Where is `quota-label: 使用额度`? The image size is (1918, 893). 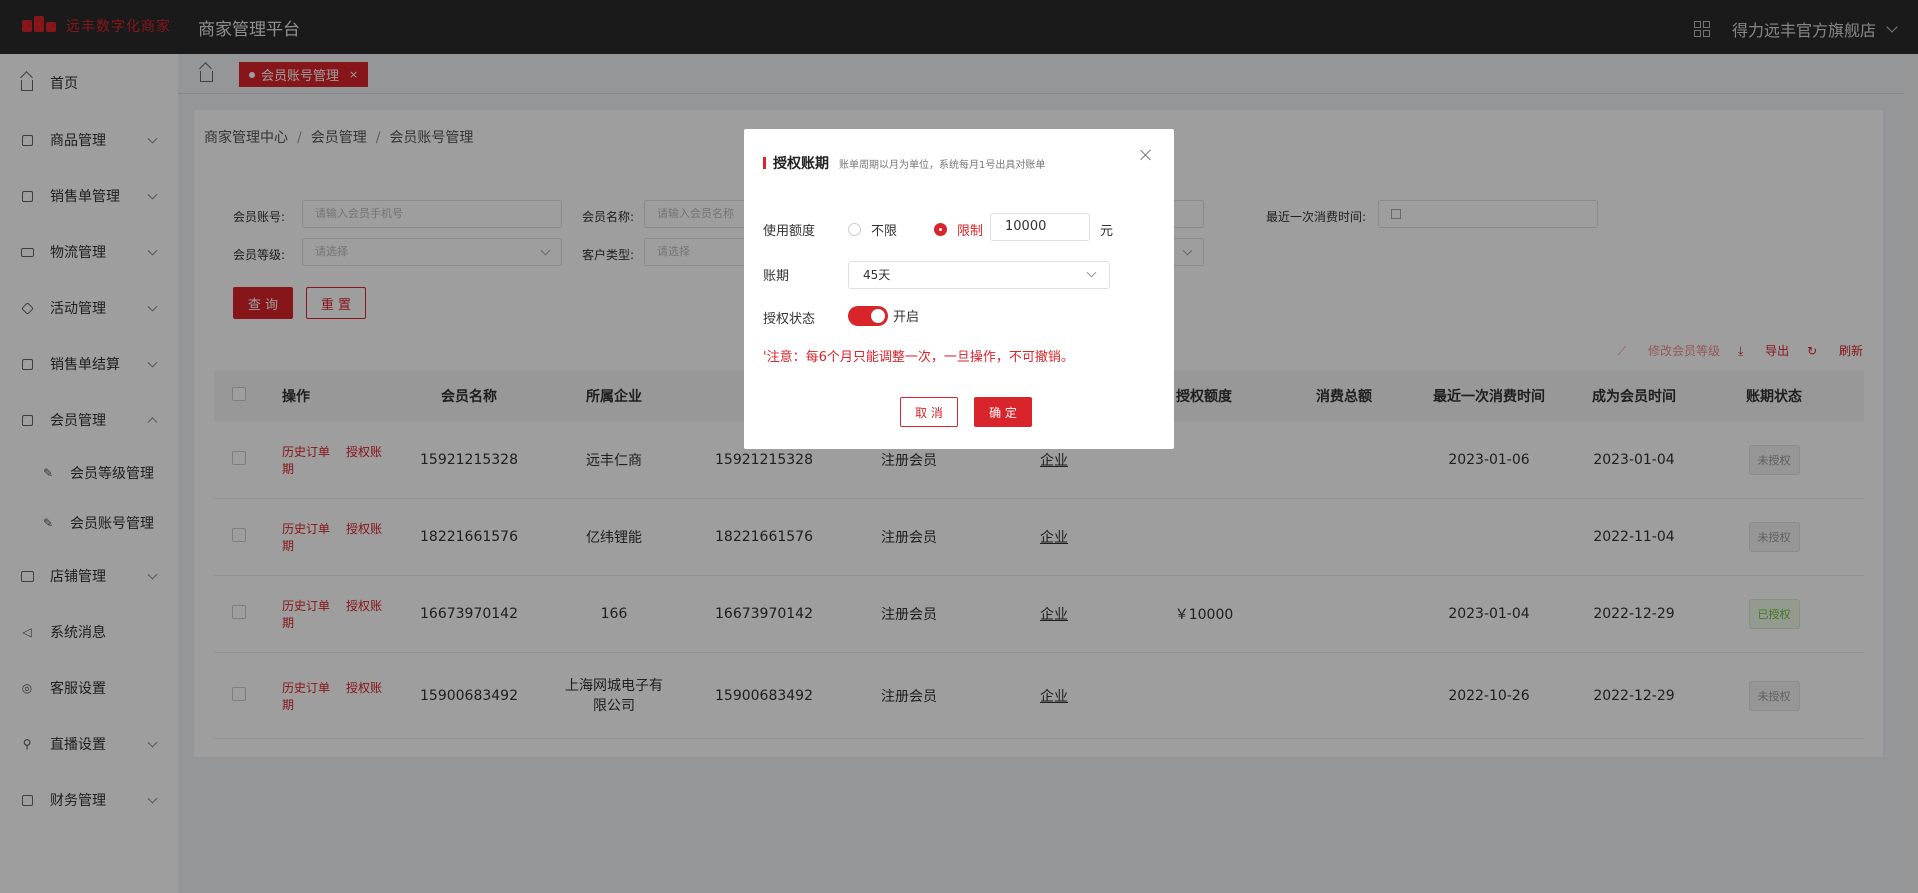 quota-label: 使用额度 is located at coordinates (789, 231).